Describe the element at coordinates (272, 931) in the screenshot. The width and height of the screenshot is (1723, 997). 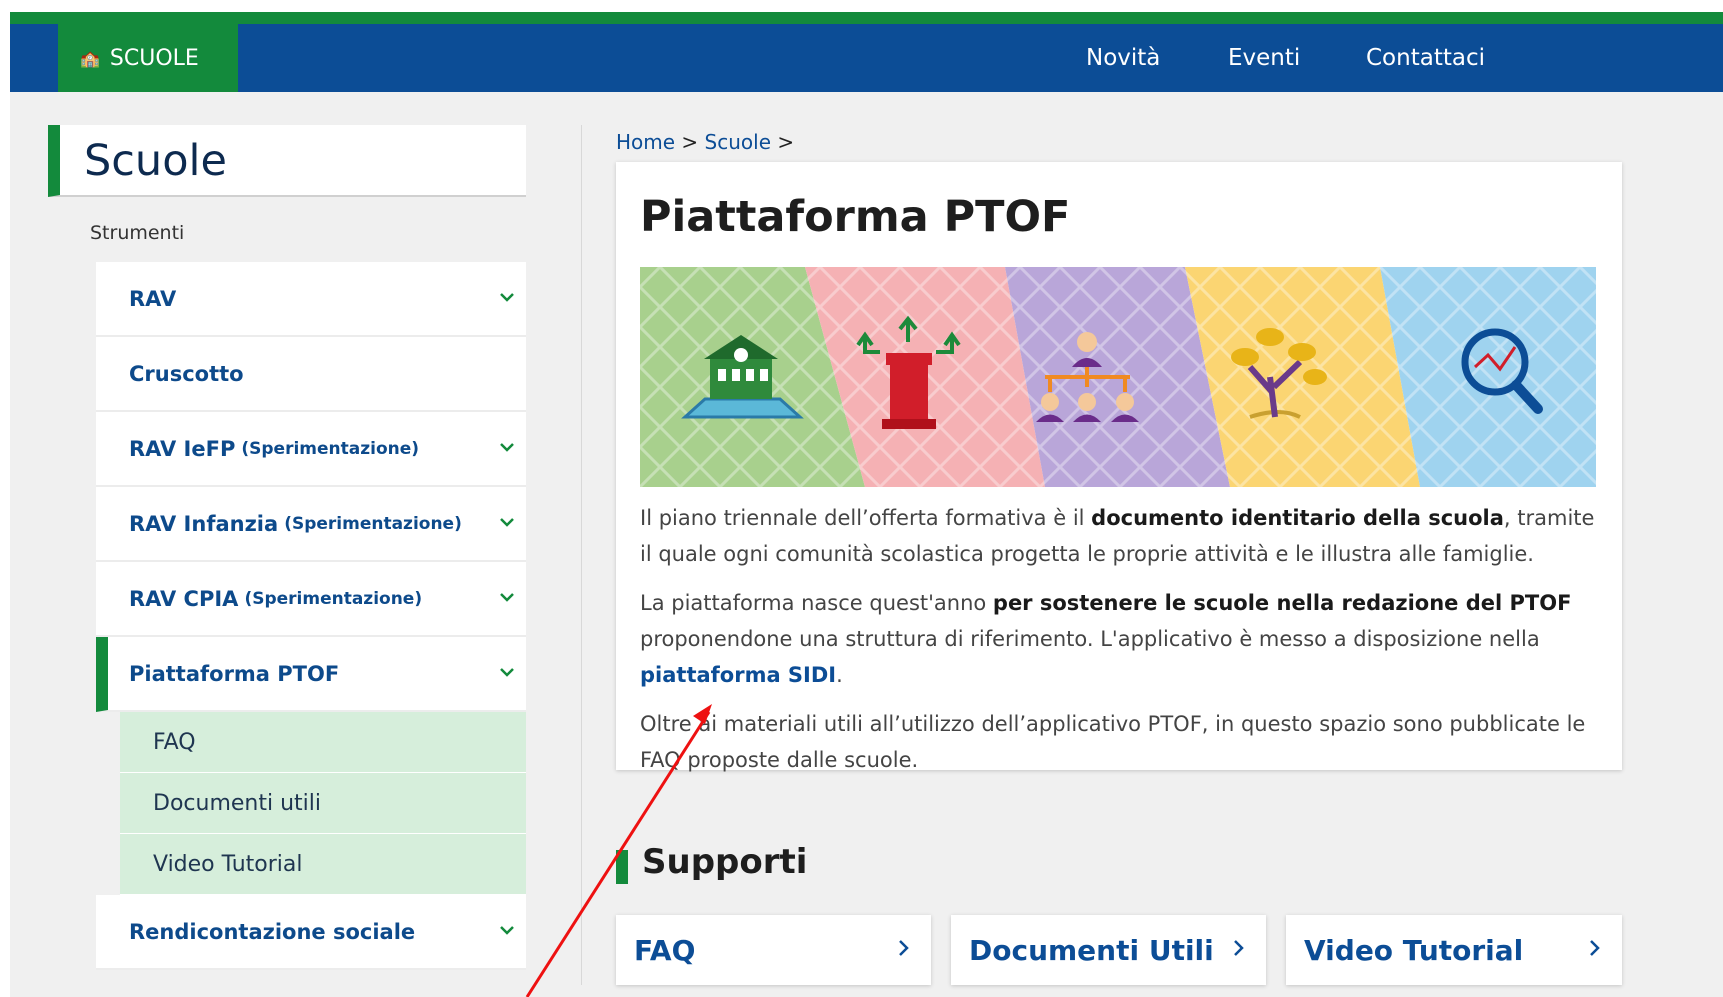
I see `sidebar-item-label: Rendicontazione sociale` at that location.